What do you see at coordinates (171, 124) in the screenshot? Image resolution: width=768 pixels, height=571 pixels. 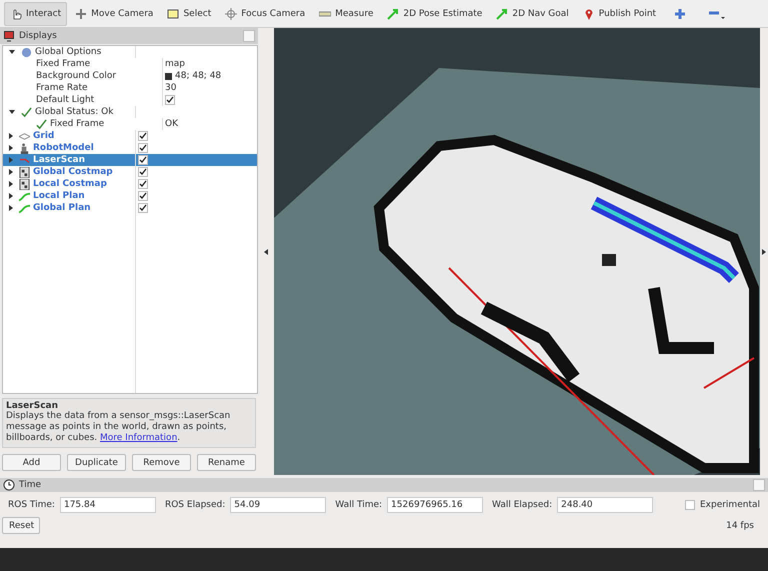 I see `property-value: OK` at bounding box center [171, 124].